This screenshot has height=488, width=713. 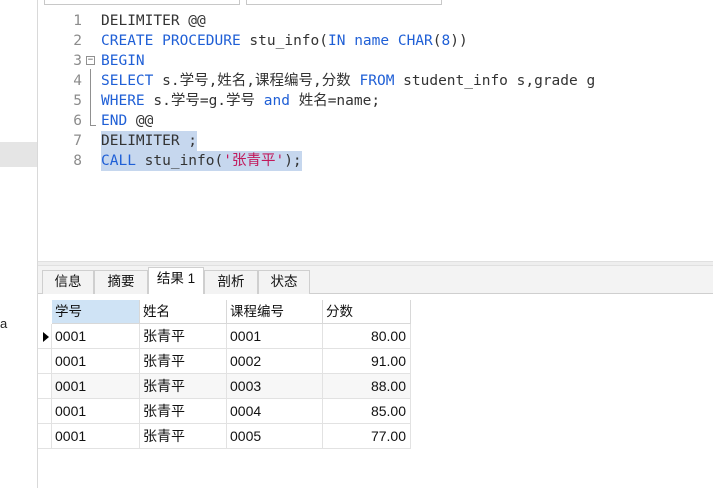 I want to click on tab-result-1: 结果 1, so click(x=176, y=281).